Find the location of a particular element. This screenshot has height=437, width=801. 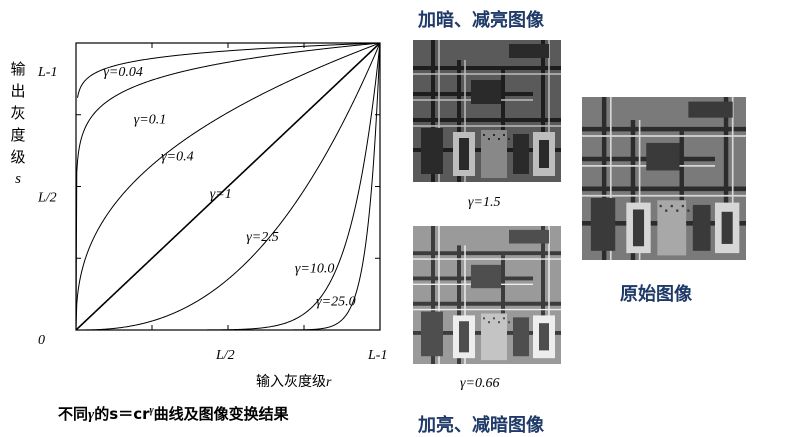

y-axis-label-char: 输 is located at coordinates (18, 69).